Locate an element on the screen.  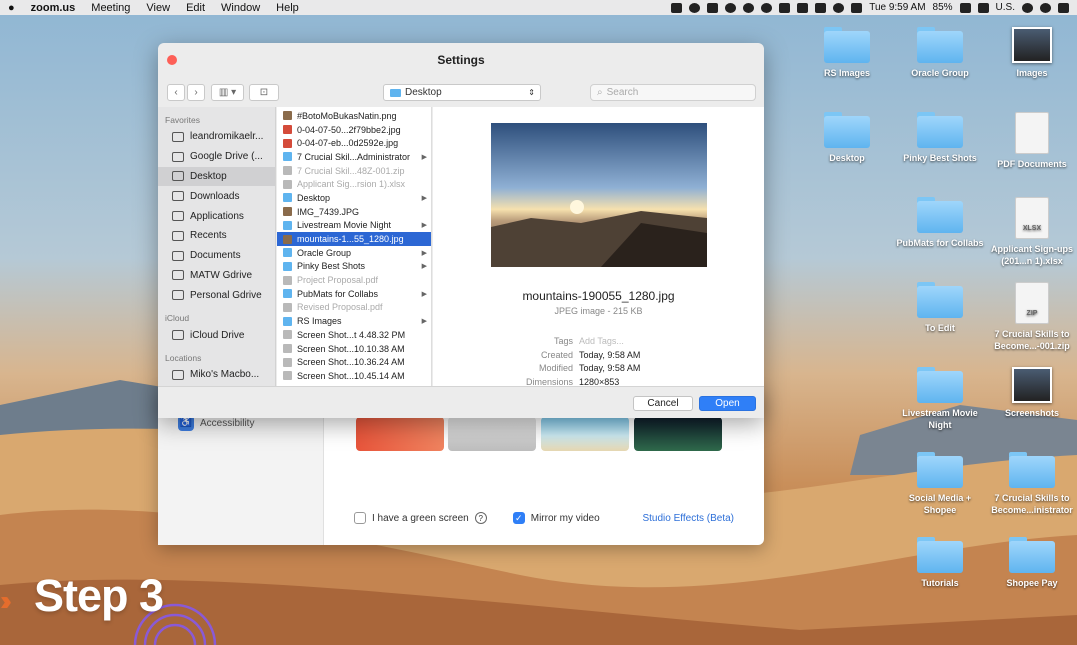
desktop-icon: Pinky Best Shots is located at coordinates (940, 138).